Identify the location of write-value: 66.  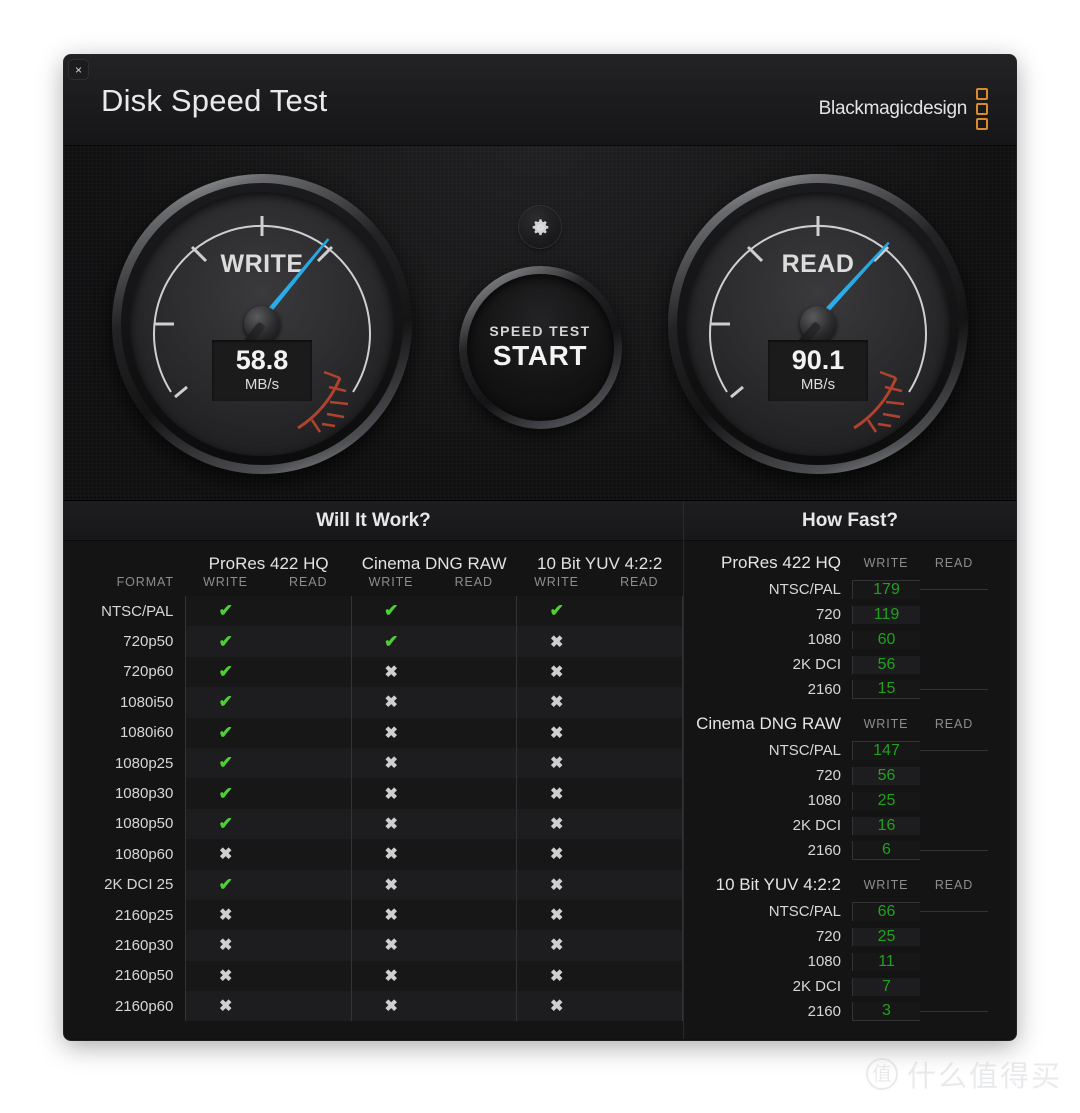
(886, 911).